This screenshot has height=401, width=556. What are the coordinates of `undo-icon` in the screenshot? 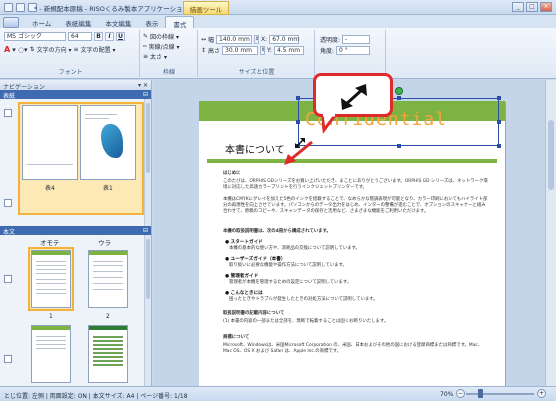 It's located at (20, 7).